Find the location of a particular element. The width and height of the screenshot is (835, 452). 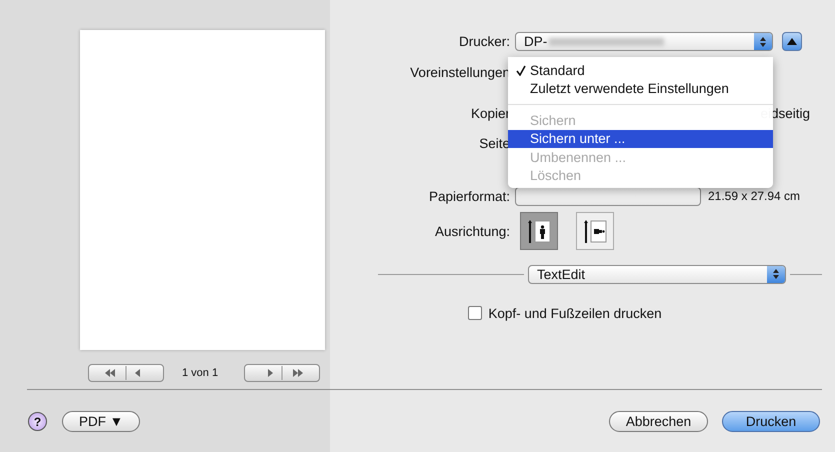

previous-page-button is located at coordinates (126, 373).